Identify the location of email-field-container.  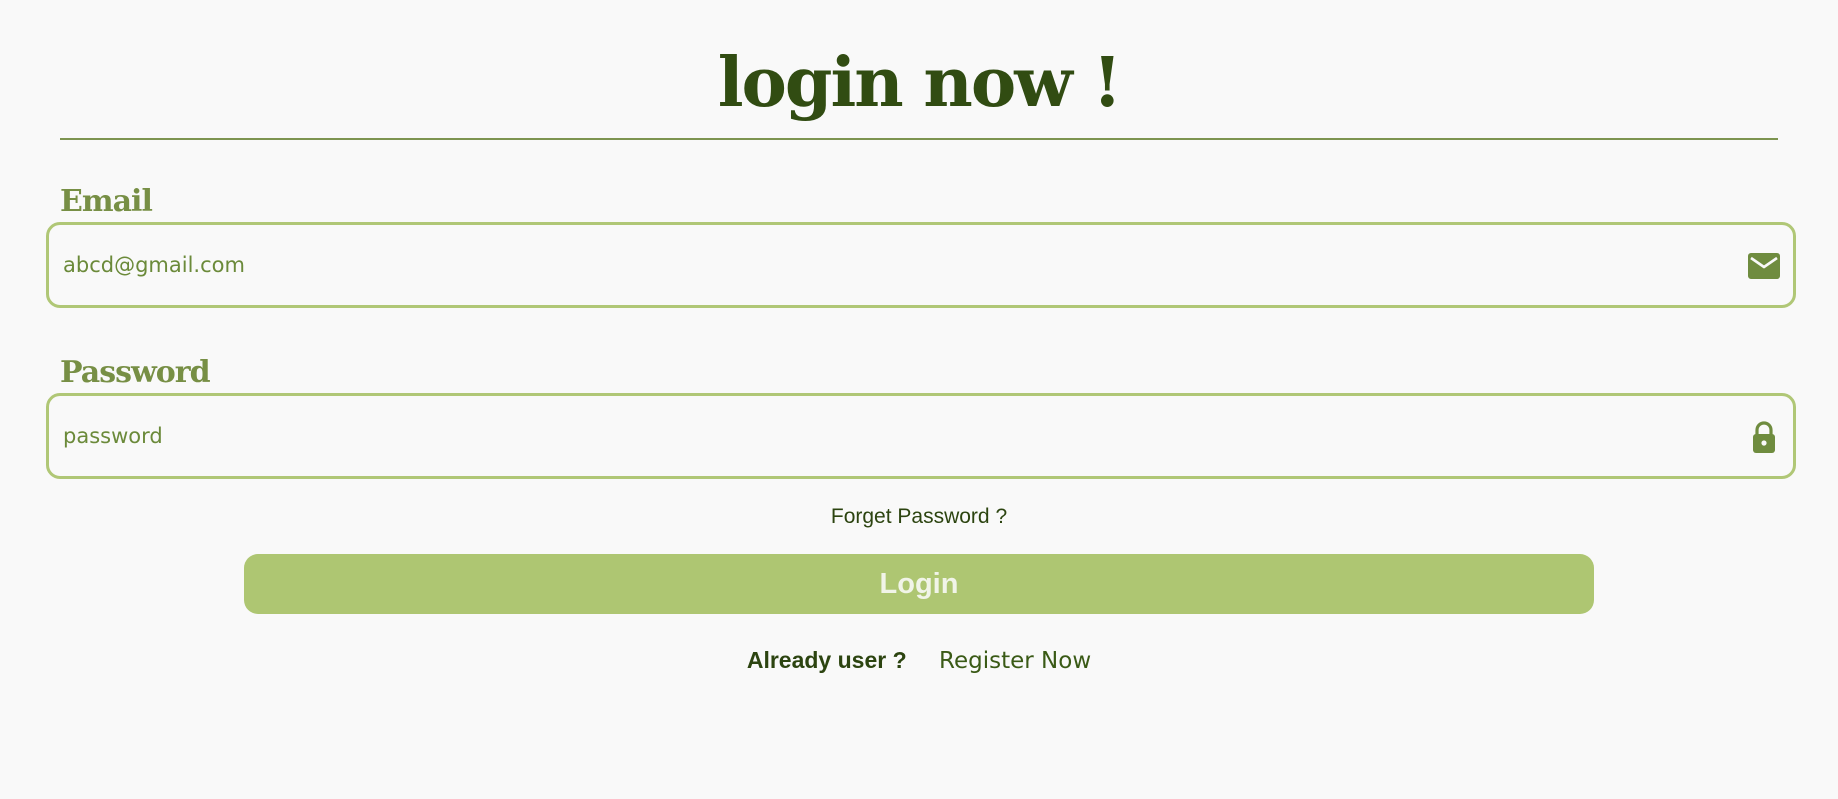
(921, 265).